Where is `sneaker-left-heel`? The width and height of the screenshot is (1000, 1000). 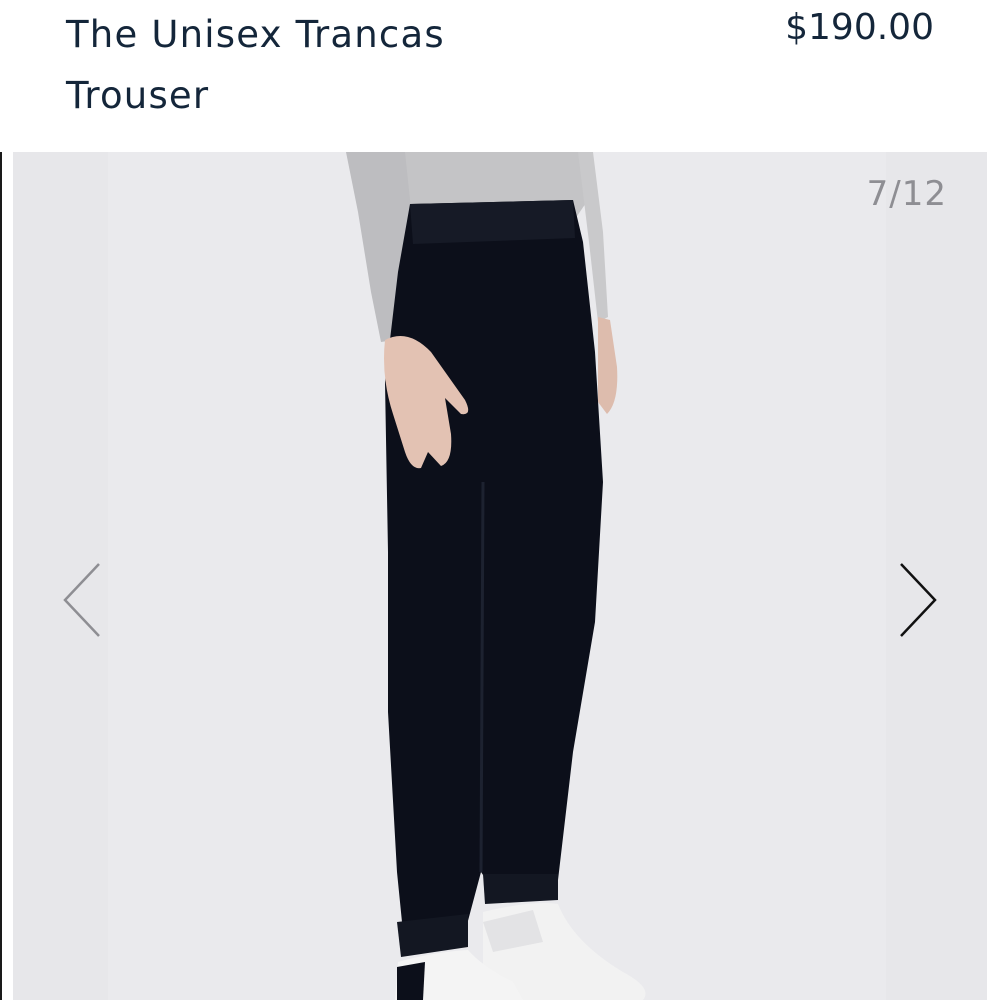
sneaker-left-heel is located at coordinates (411, 981).